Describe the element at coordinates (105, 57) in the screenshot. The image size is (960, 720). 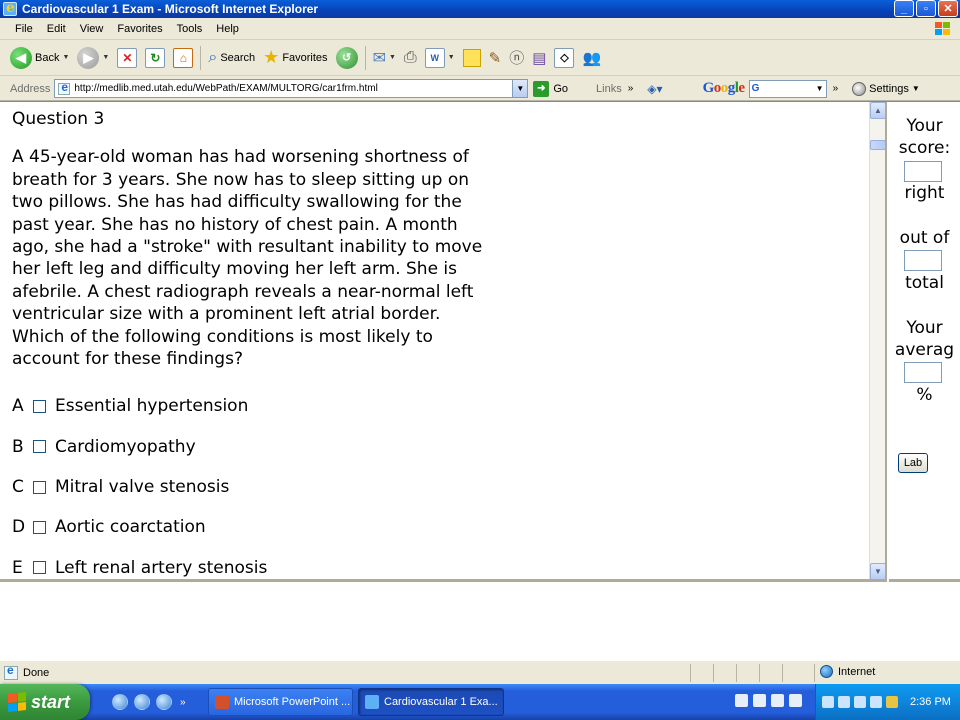
I see `forward-dropdown-icon: ▼` at that location.